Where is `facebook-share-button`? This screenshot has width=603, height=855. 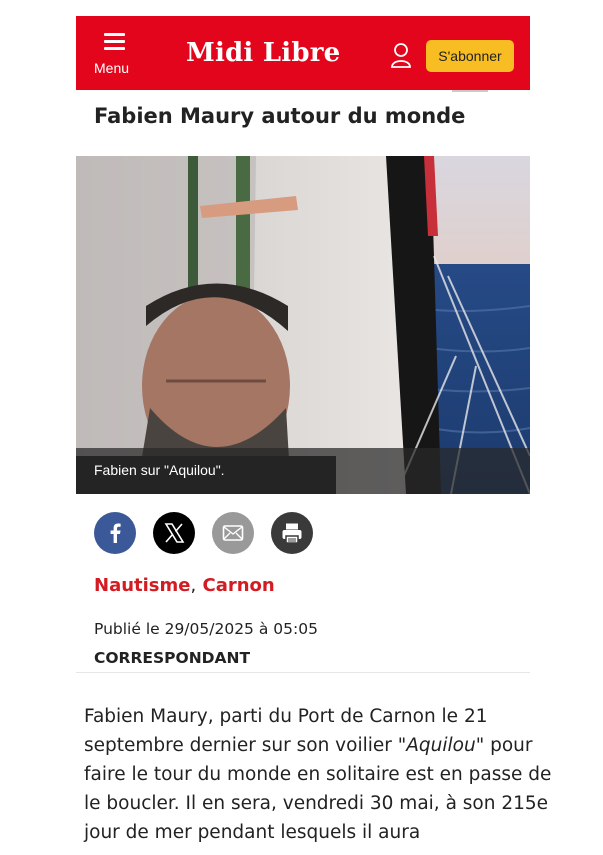
facebook-share-button is located at coordinates (115, 533).